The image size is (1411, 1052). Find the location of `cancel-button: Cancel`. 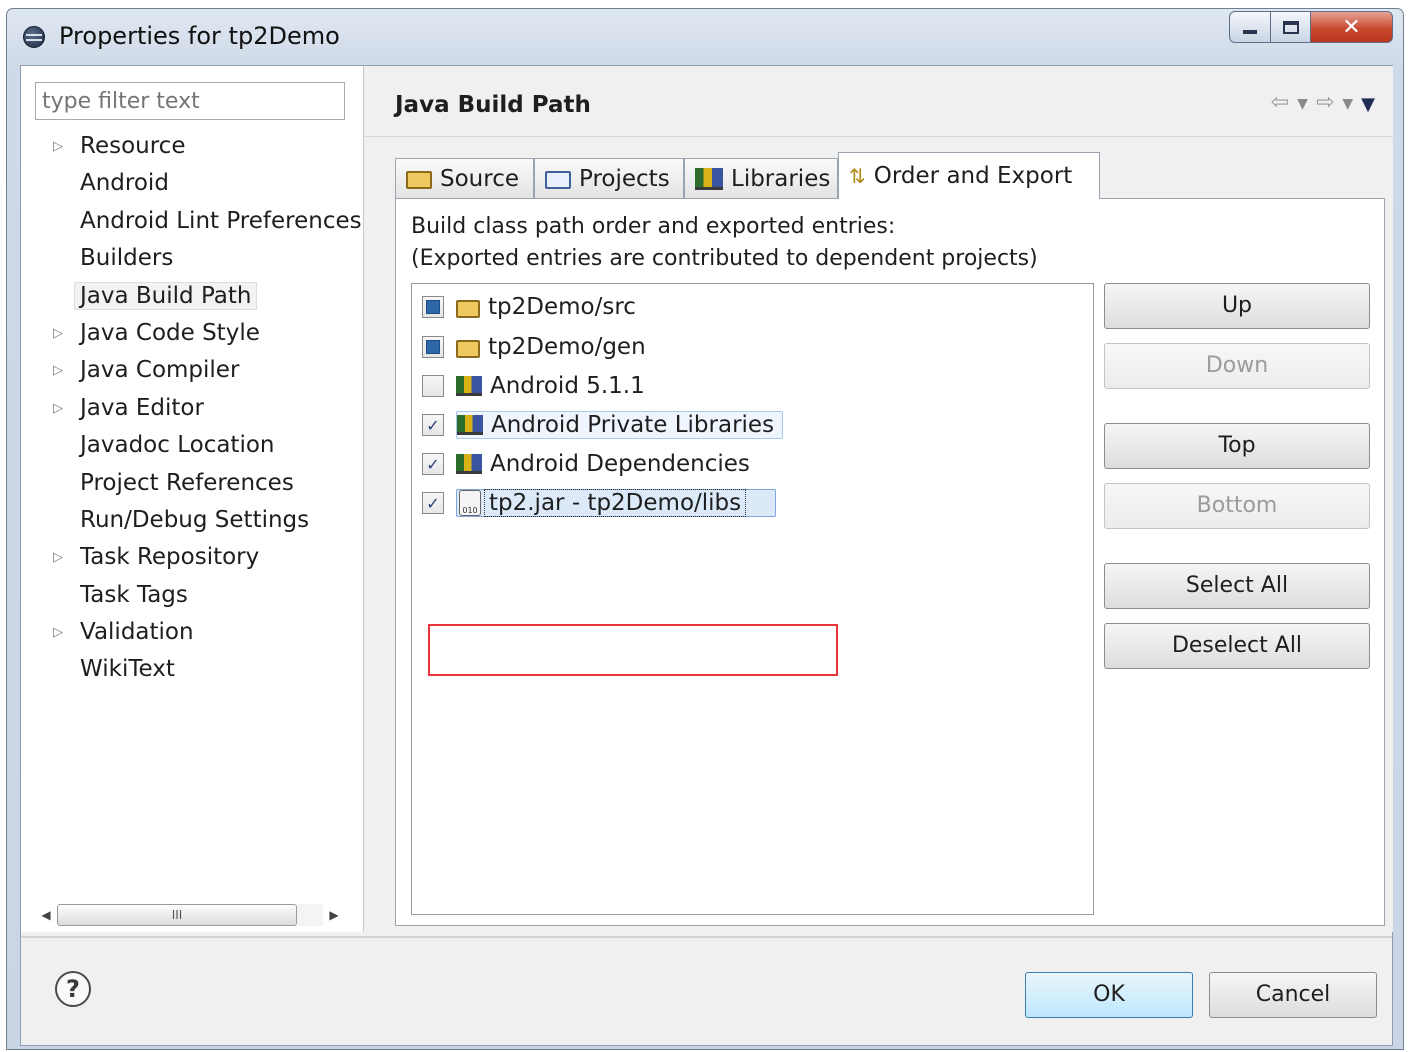

cancel-button: Cancel is located at coordinates (1293, 995).